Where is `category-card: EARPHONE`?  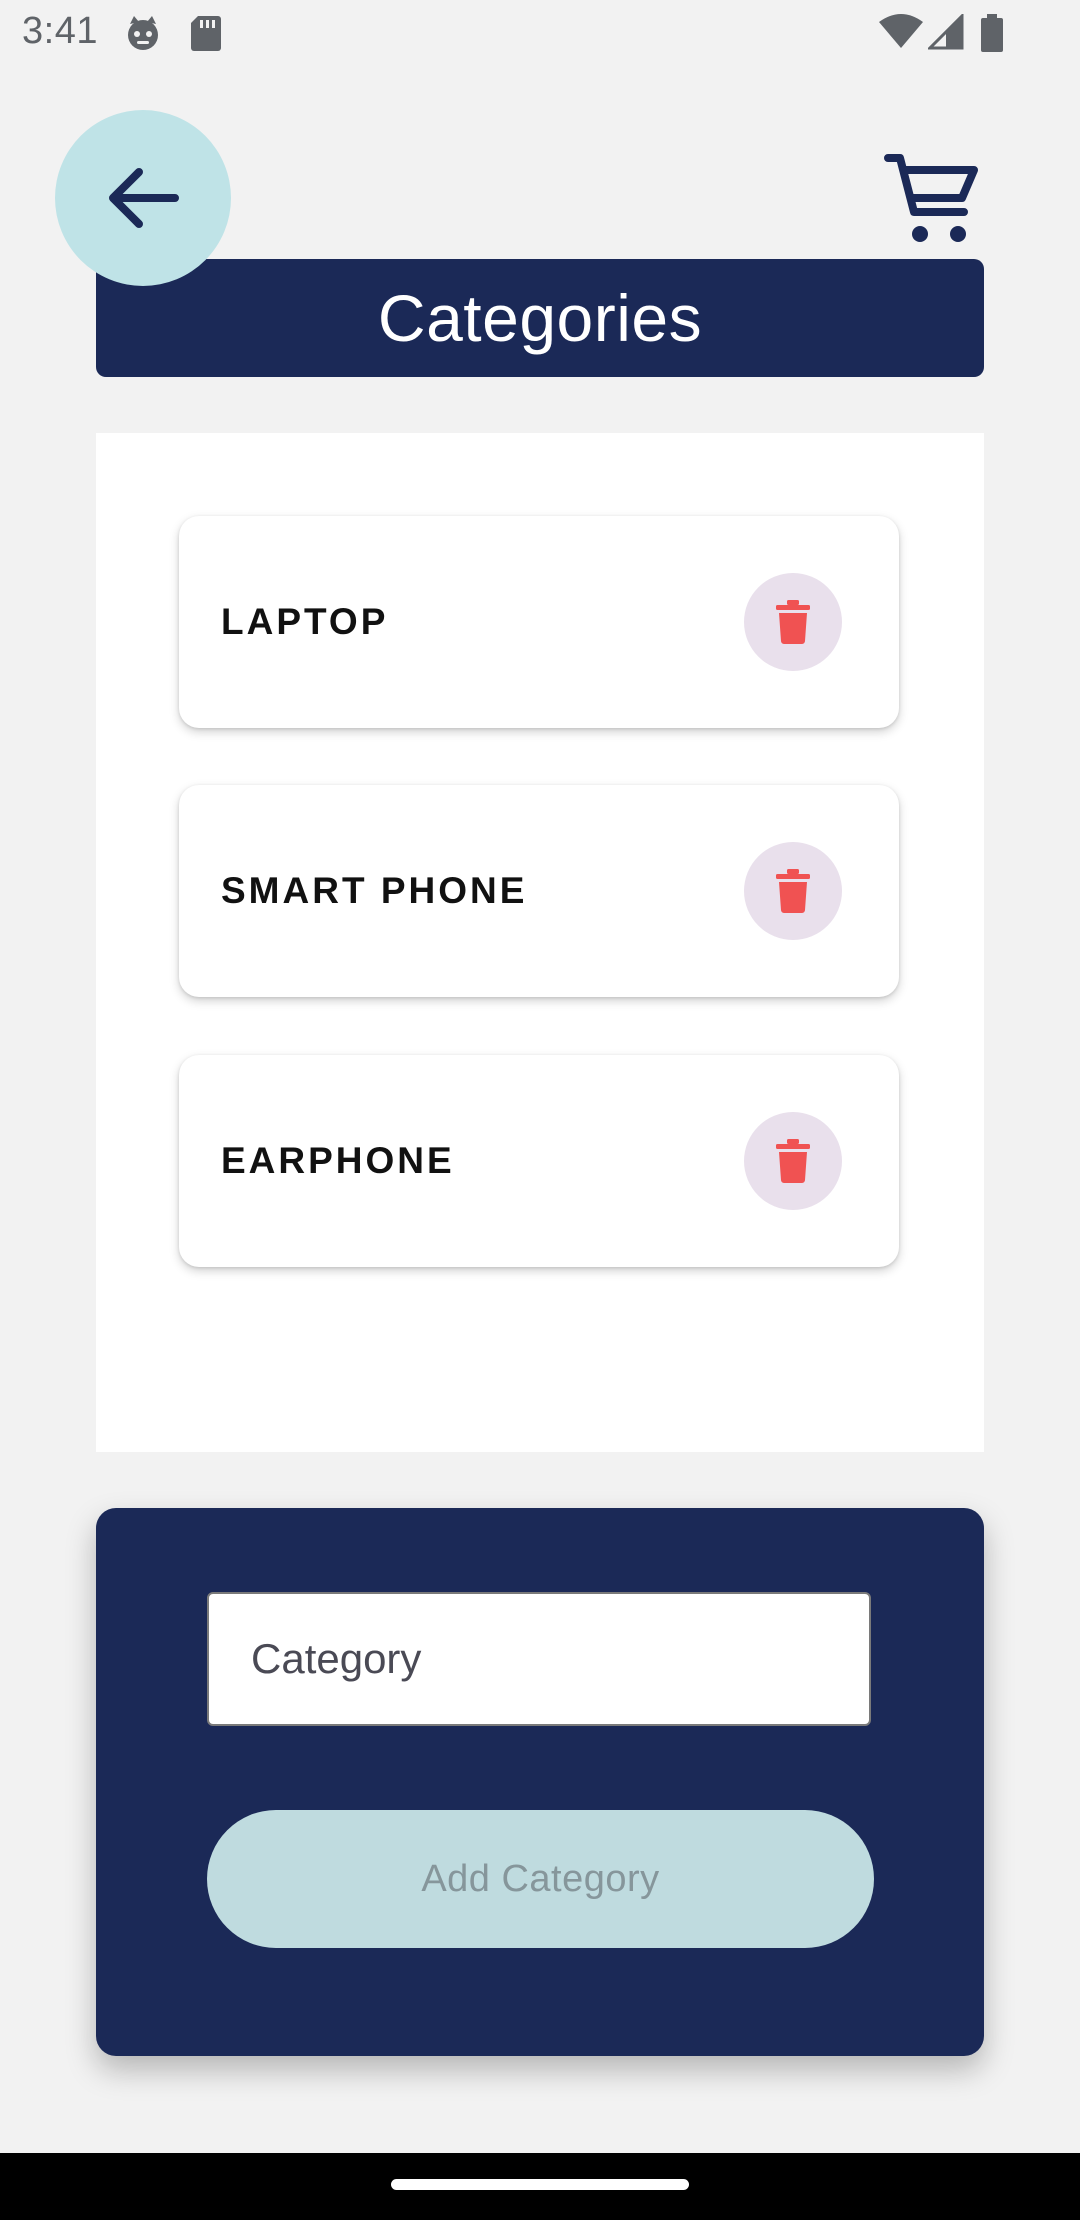
category-card: EARPHONE is located at coordinates (539, 1161).